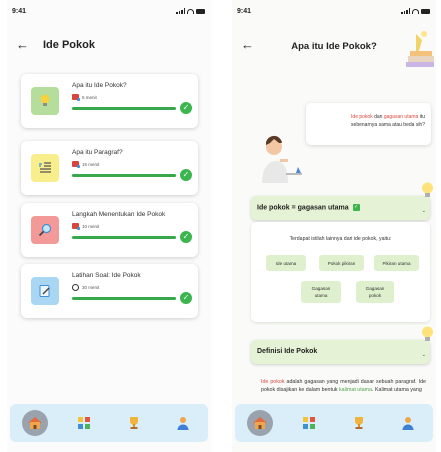 The image size is (441, 452). What do you see at coordinates (340, 352) in the screenshot?
I see `section-header-definisi: Definisi Ide Pokok ⌄` at bounding box center [340, 352].